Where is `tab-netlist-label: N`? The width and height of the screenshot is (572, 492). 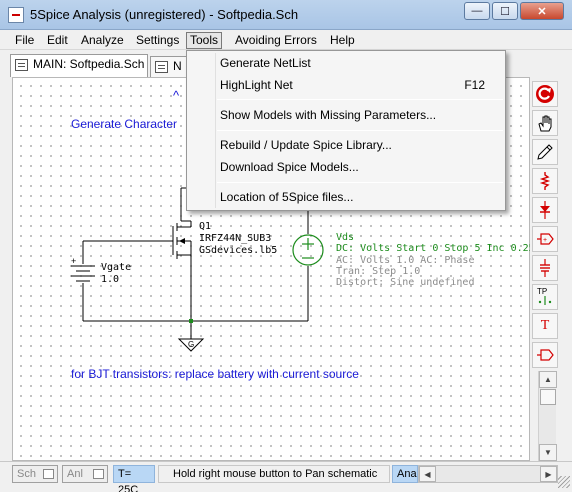
tab-netlist-label: N is located at coordinates (177, 66).